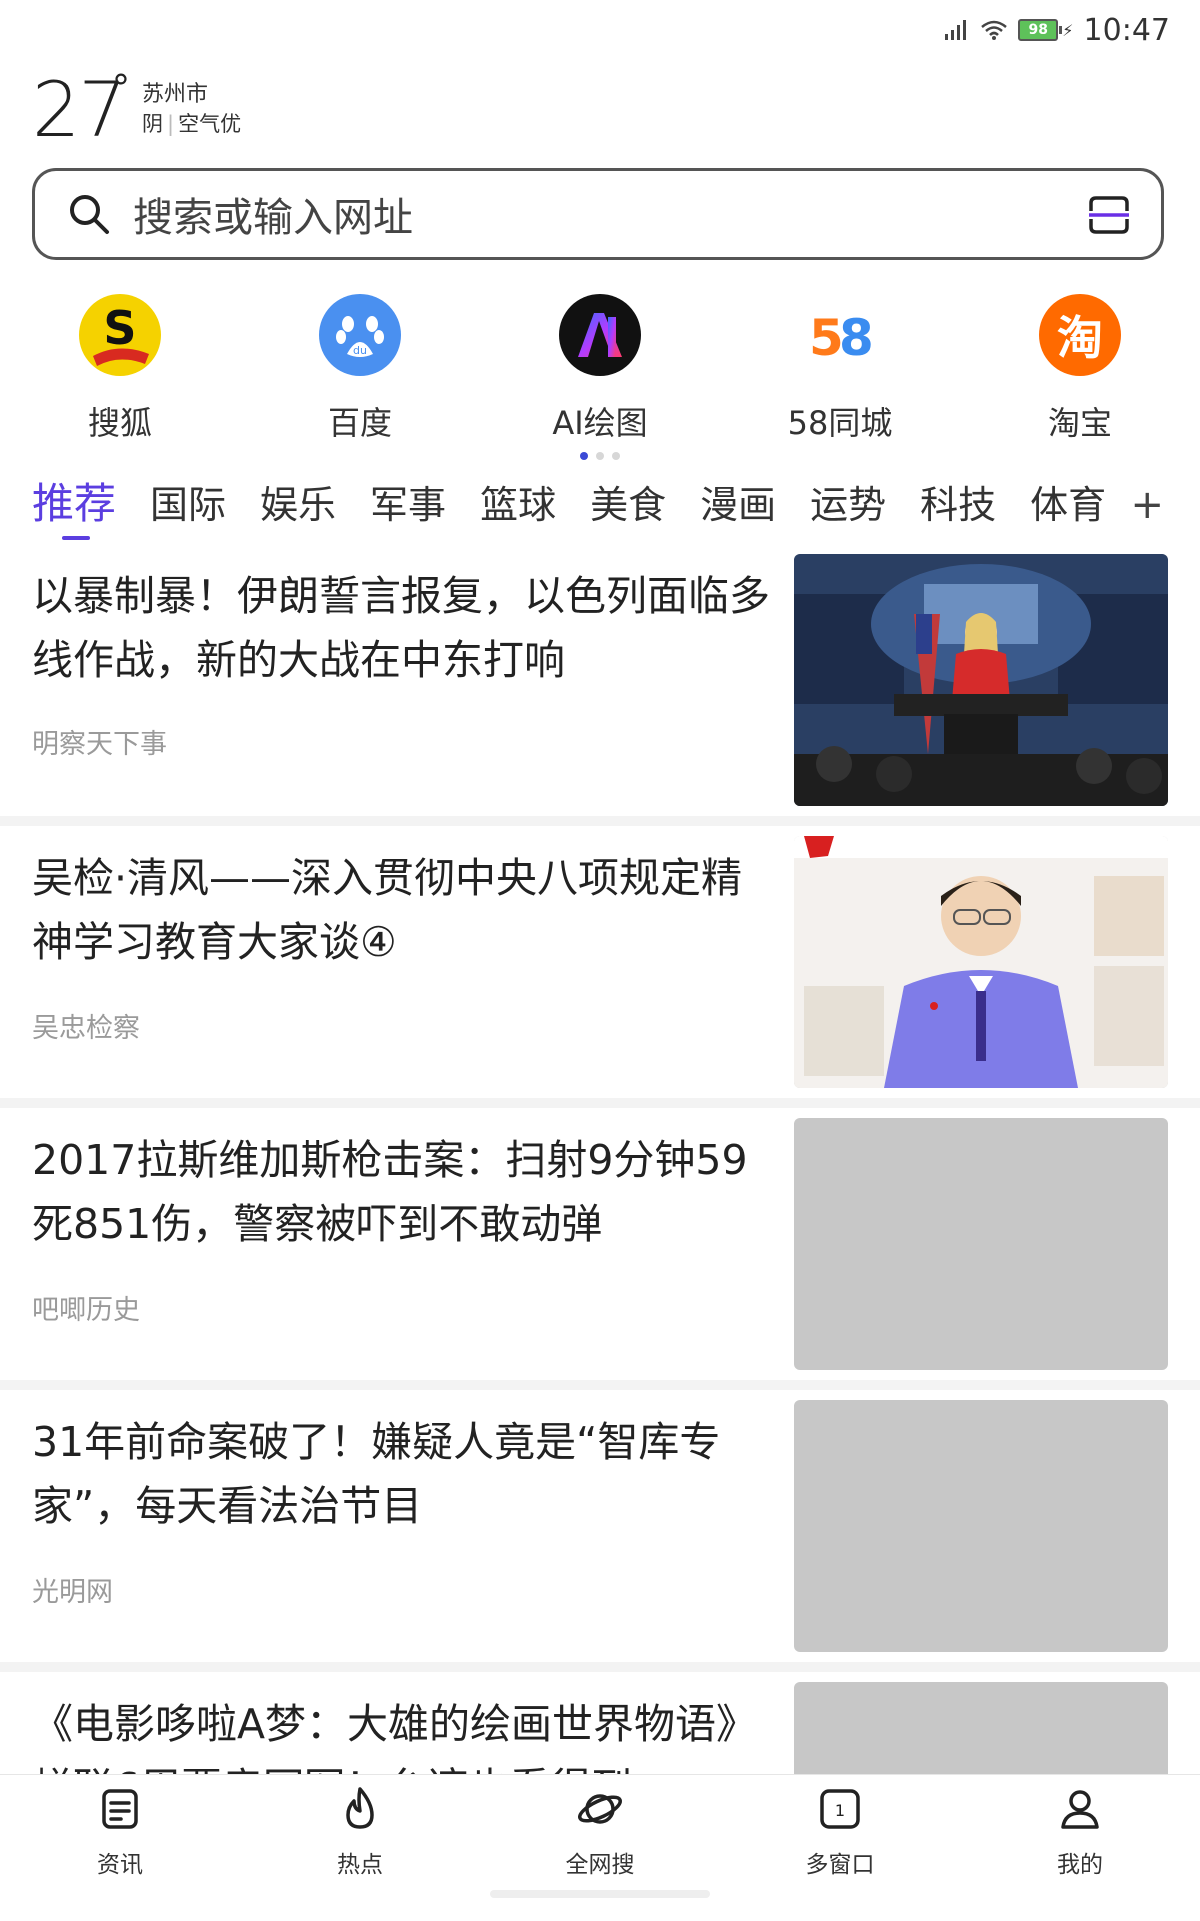 The image size is (1200, 1921). I want to click on news-item: 31年前命案破了！嫌疑人竟是“智库专家”，每天看法治节目 光明网, so click(600, 1526).